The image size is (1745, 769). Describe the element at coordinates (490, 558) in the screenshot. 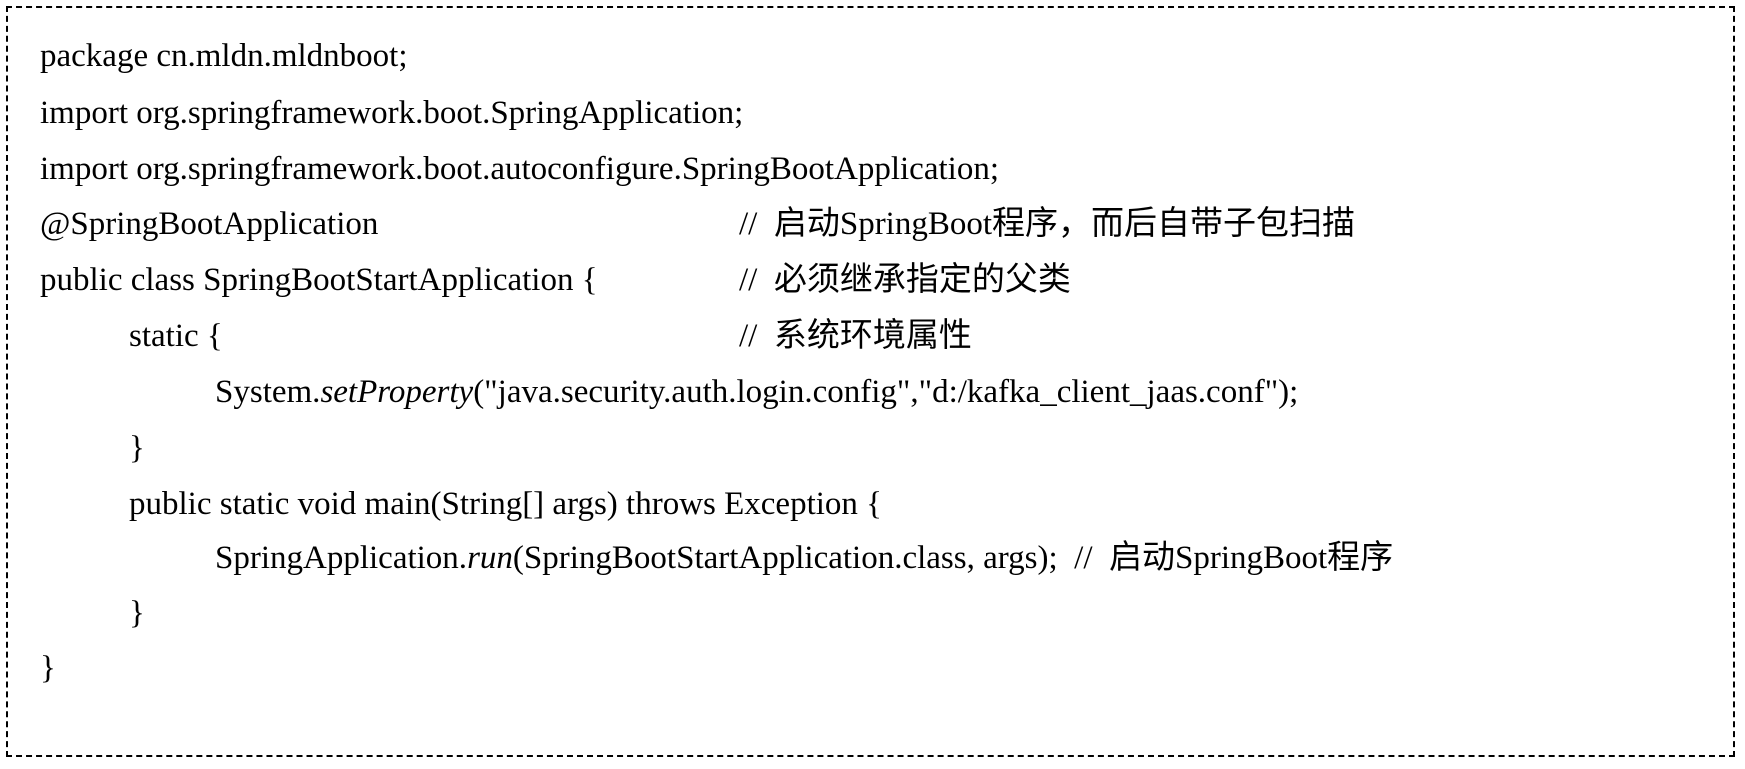

I see `code-token-method-run: run` at that location.